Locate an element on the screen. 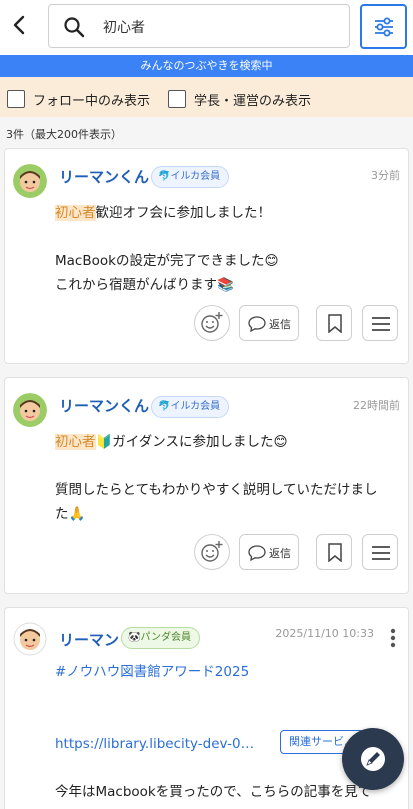  compose-post-button is located at coordinates (373, 759).